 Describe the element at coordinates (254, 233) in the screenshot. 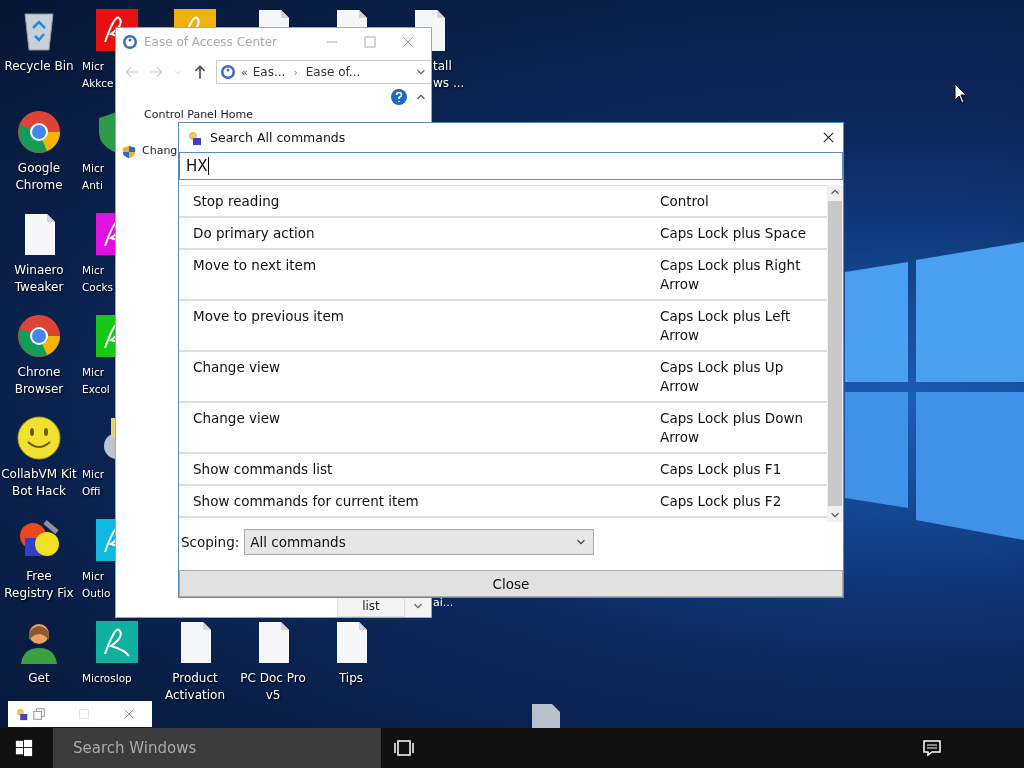

I see `command-name: Do primary action` at that location.